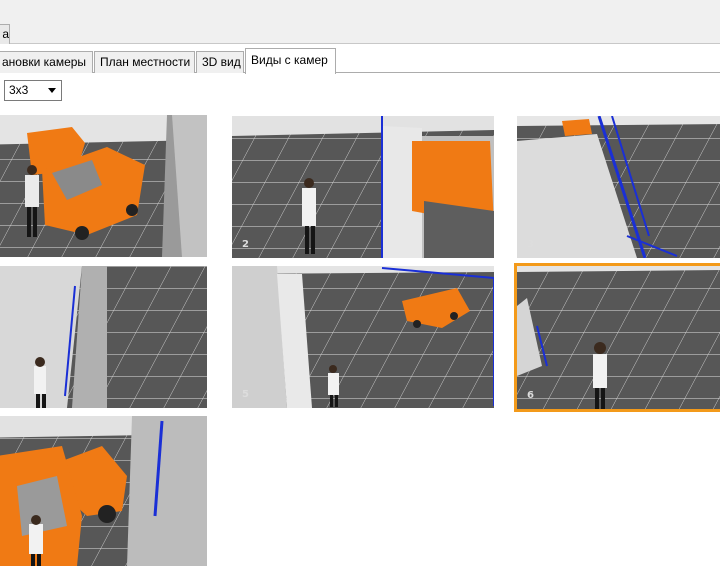  What do you see at coordinates (144, 62) in the screenshot?
I see `tab-site-plan: План местности` at bounding box center [144, 62].